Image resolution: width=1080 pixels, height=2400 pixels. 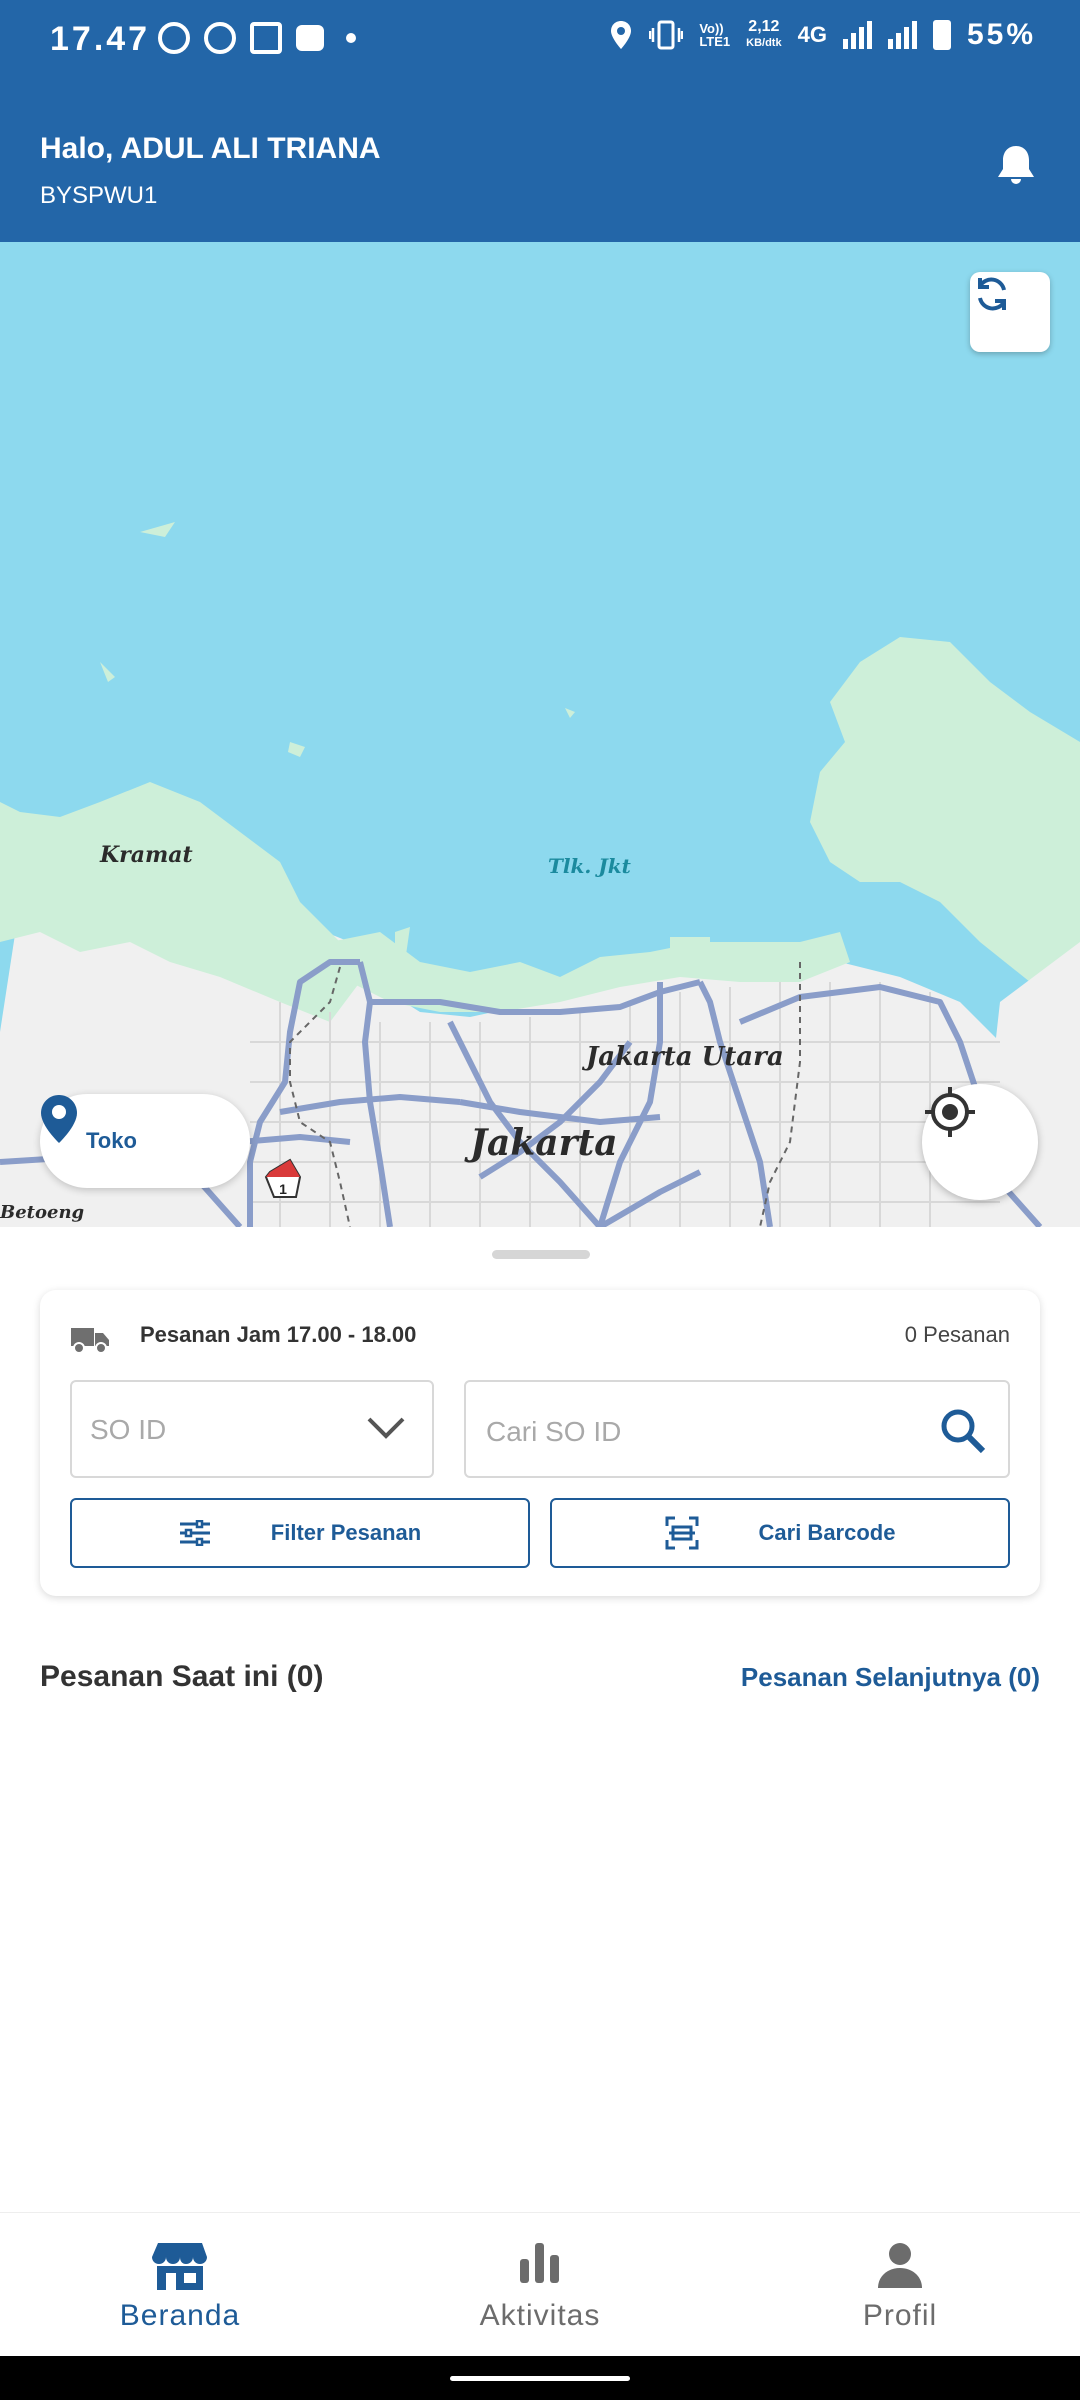 What do you see at coordinates (278, 1334) in the screenshot?
I see `order-time-slot: Pesanan Jam 17.00 - 18.00` at bounding box center [278, 1334].